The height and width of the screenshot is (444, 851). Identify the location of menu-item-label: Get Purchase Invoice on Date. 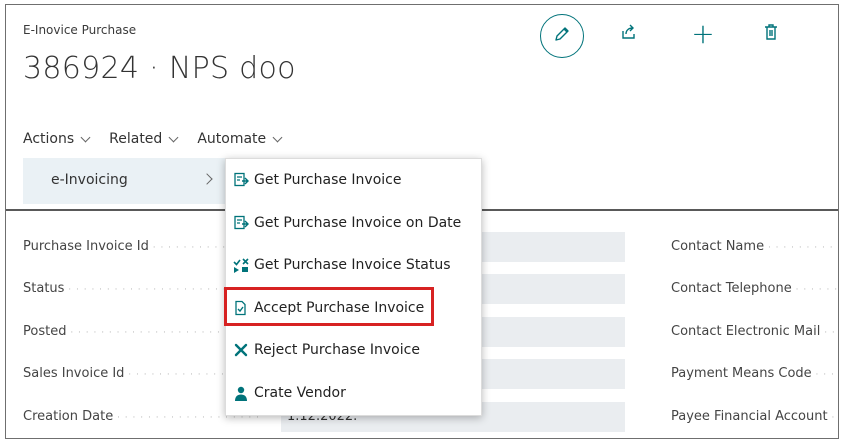
(358, 223).